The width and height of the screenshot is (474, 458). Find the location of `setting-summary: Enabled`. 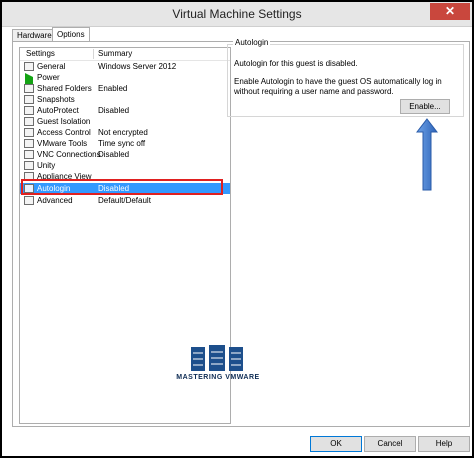

setting-summary: Enabled is located at coordinates (113, 88).